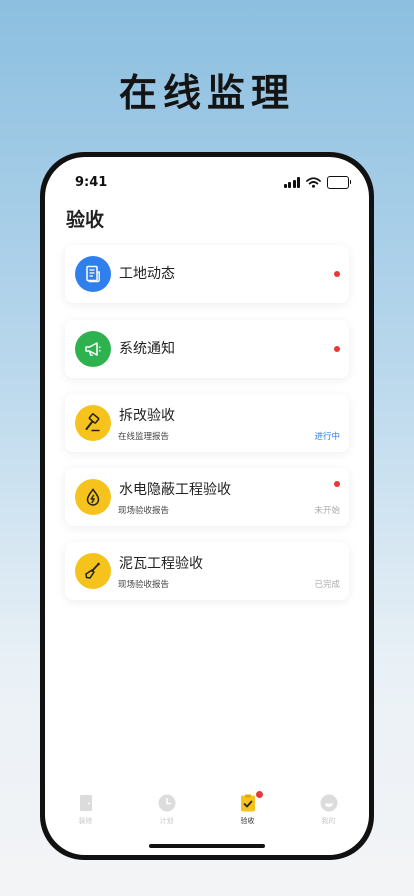 The height and width of the screenshot is (896, 414). Describe the element at coordinates (339, 182) in the screenshot. I see `battery-icon` at that location.